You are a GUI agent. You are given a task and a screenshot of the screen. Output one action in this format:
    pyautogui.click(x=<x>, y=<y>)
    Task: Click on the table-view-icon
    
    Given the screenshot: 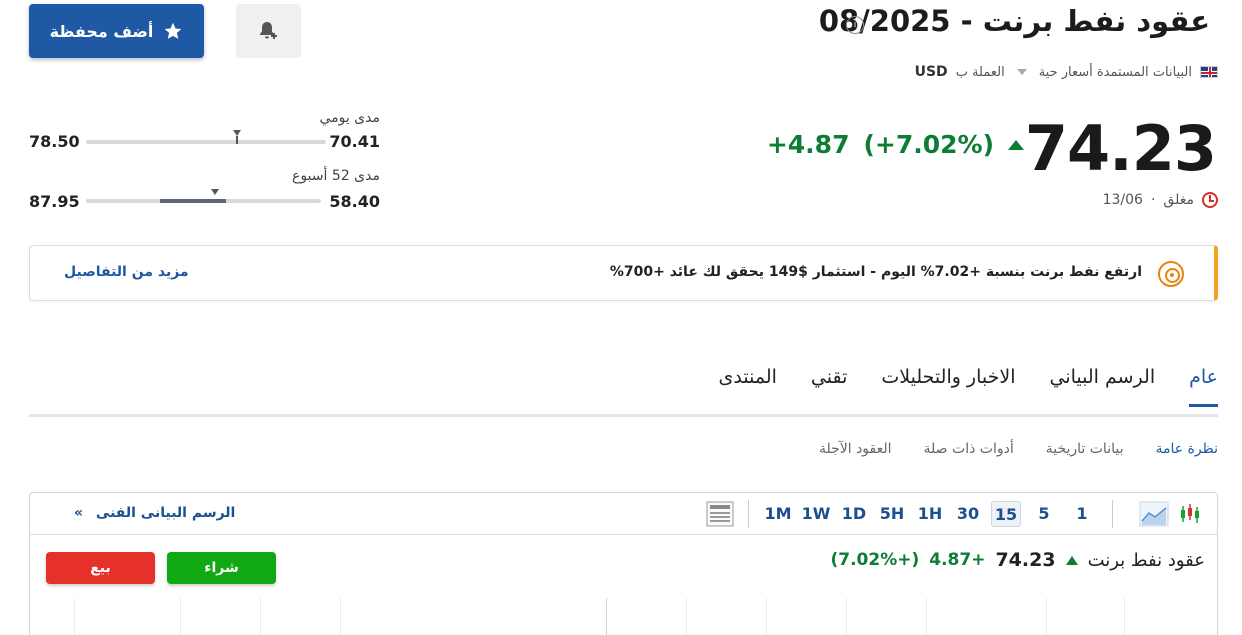 What is the action you would take?
    pyautogui.click(x=720, y=514)
    